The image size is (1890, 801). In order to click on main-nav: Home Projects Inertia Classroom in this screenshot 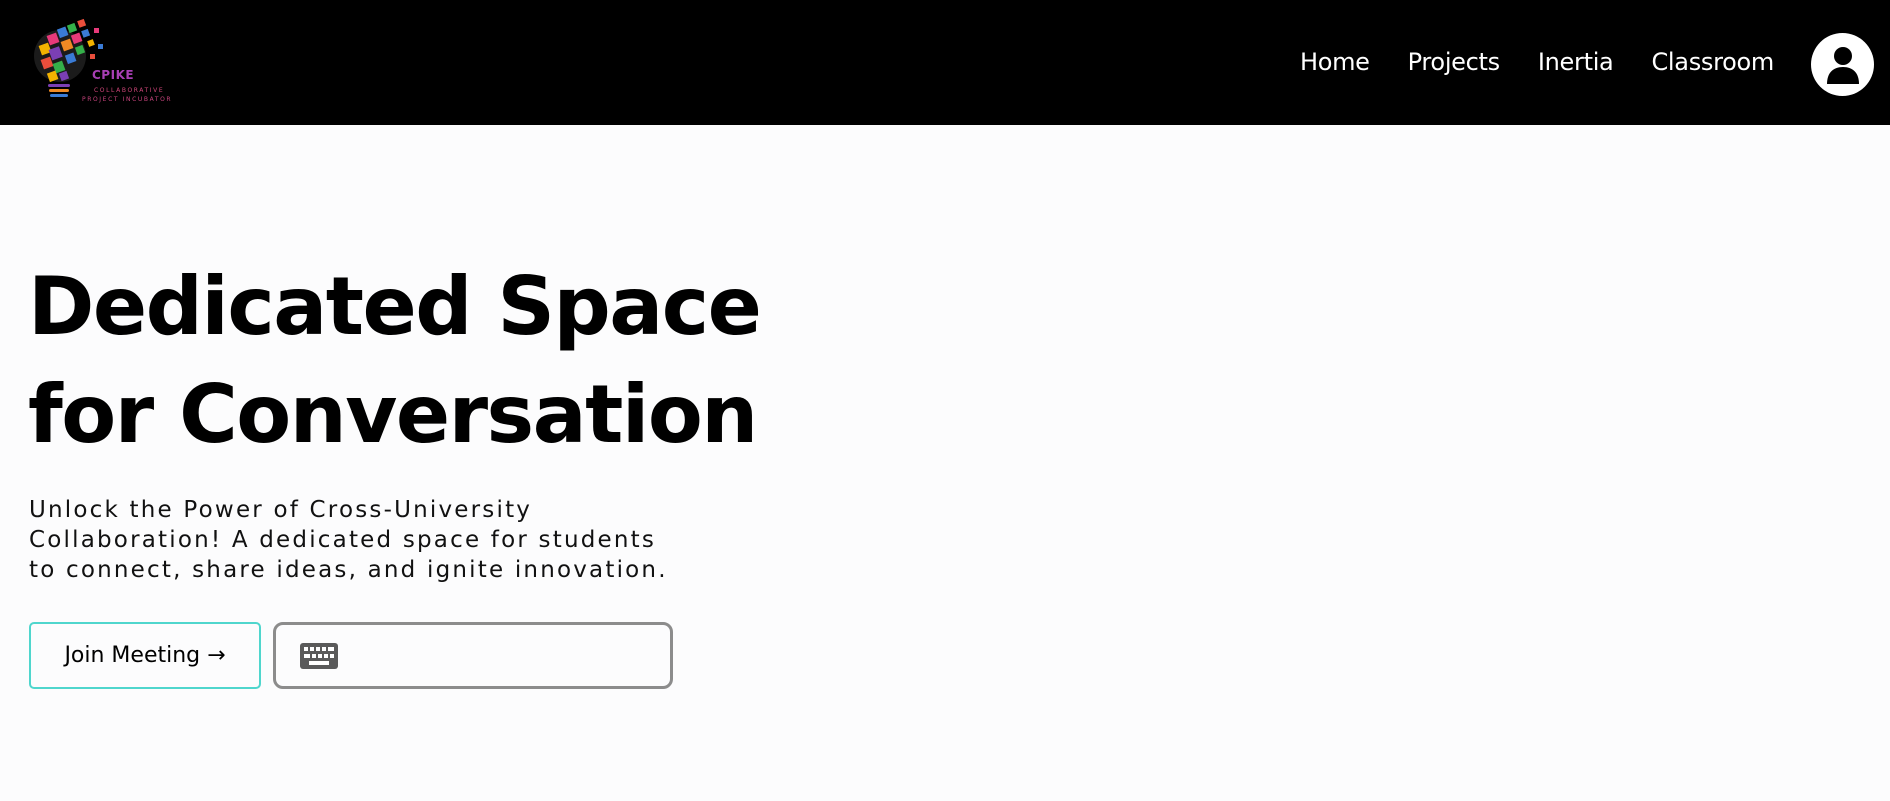, I will do `click(1537, 62)`.